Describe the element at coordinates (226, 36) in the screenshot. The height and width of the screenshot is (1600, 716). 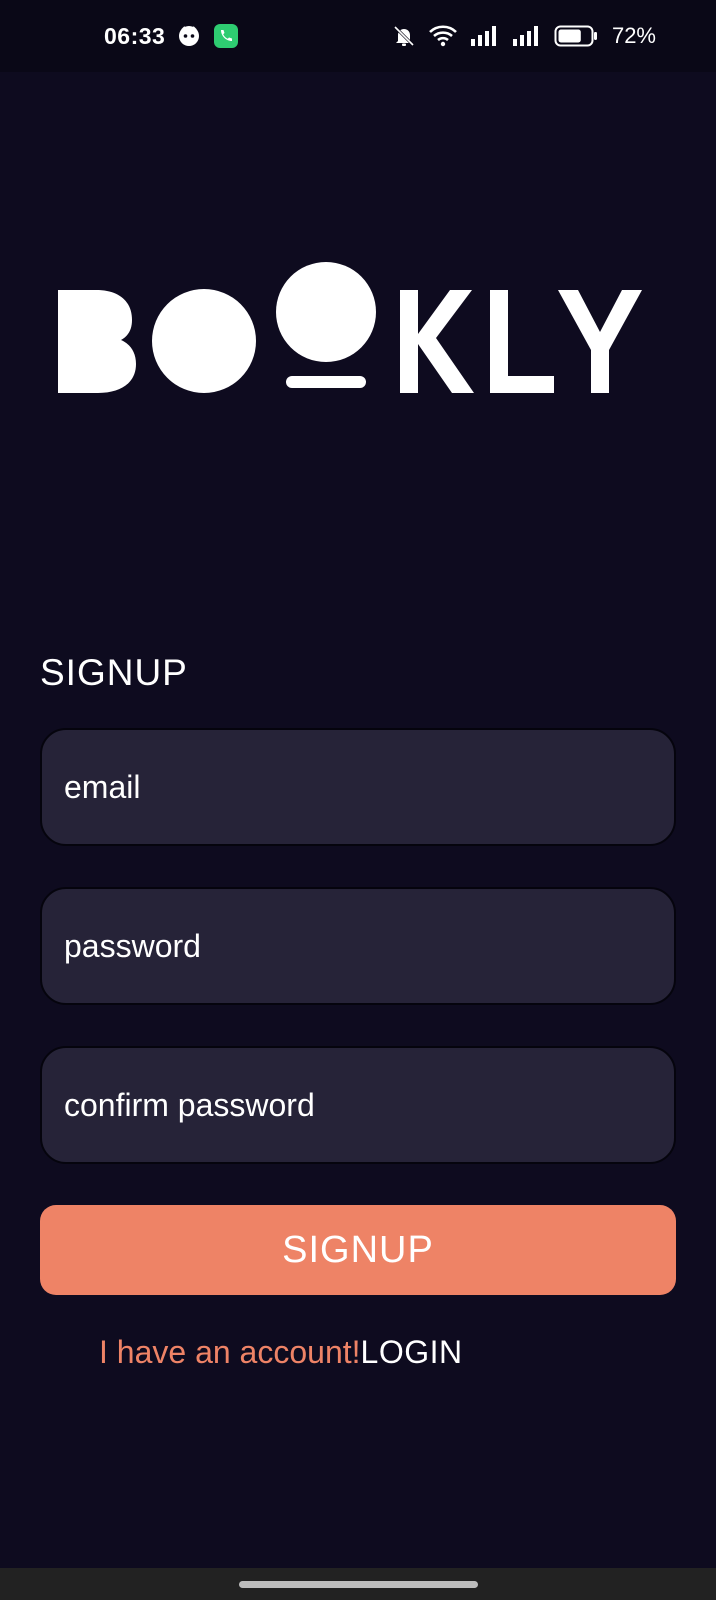
I see `phone-call-icon` at that location.